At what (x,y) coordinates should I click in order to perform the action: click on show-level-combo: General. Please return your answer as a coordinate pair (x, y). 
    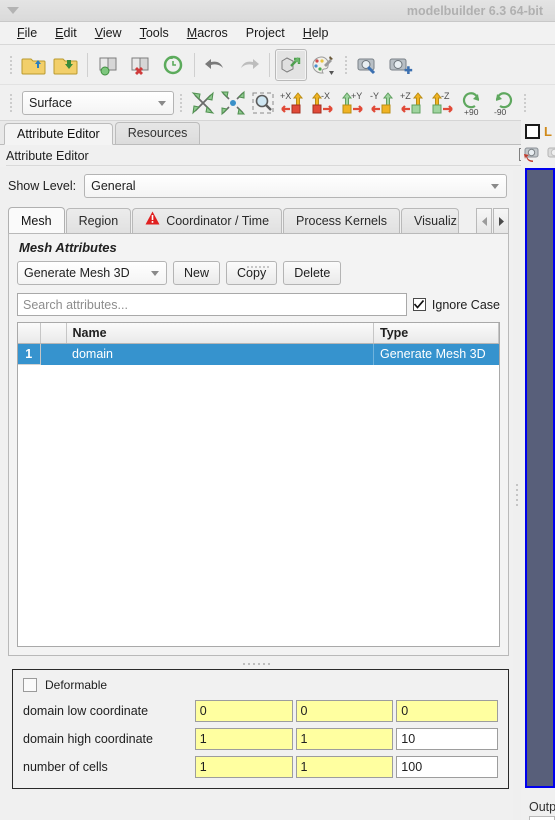
    Looking at the image, I should click on (295, 186).